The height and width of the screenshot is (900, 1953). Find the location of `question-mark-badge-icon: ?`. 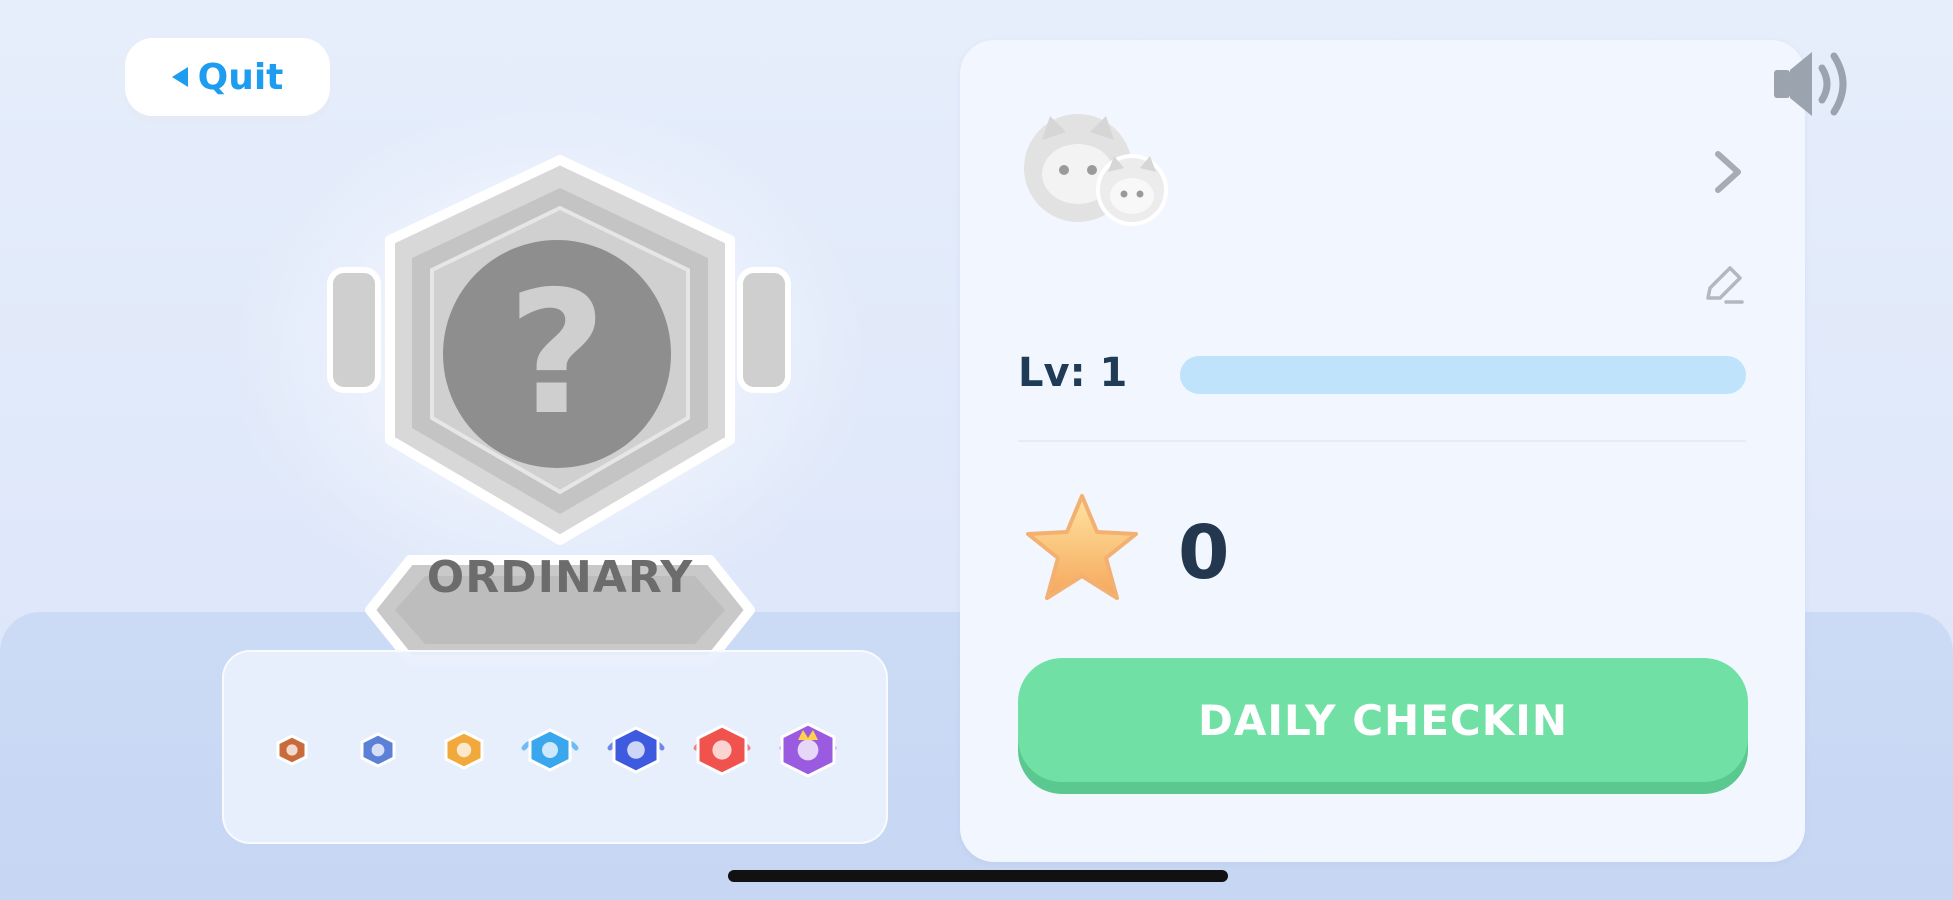

question-mark-badge-icon: ? is located at coordinates (559, 410).